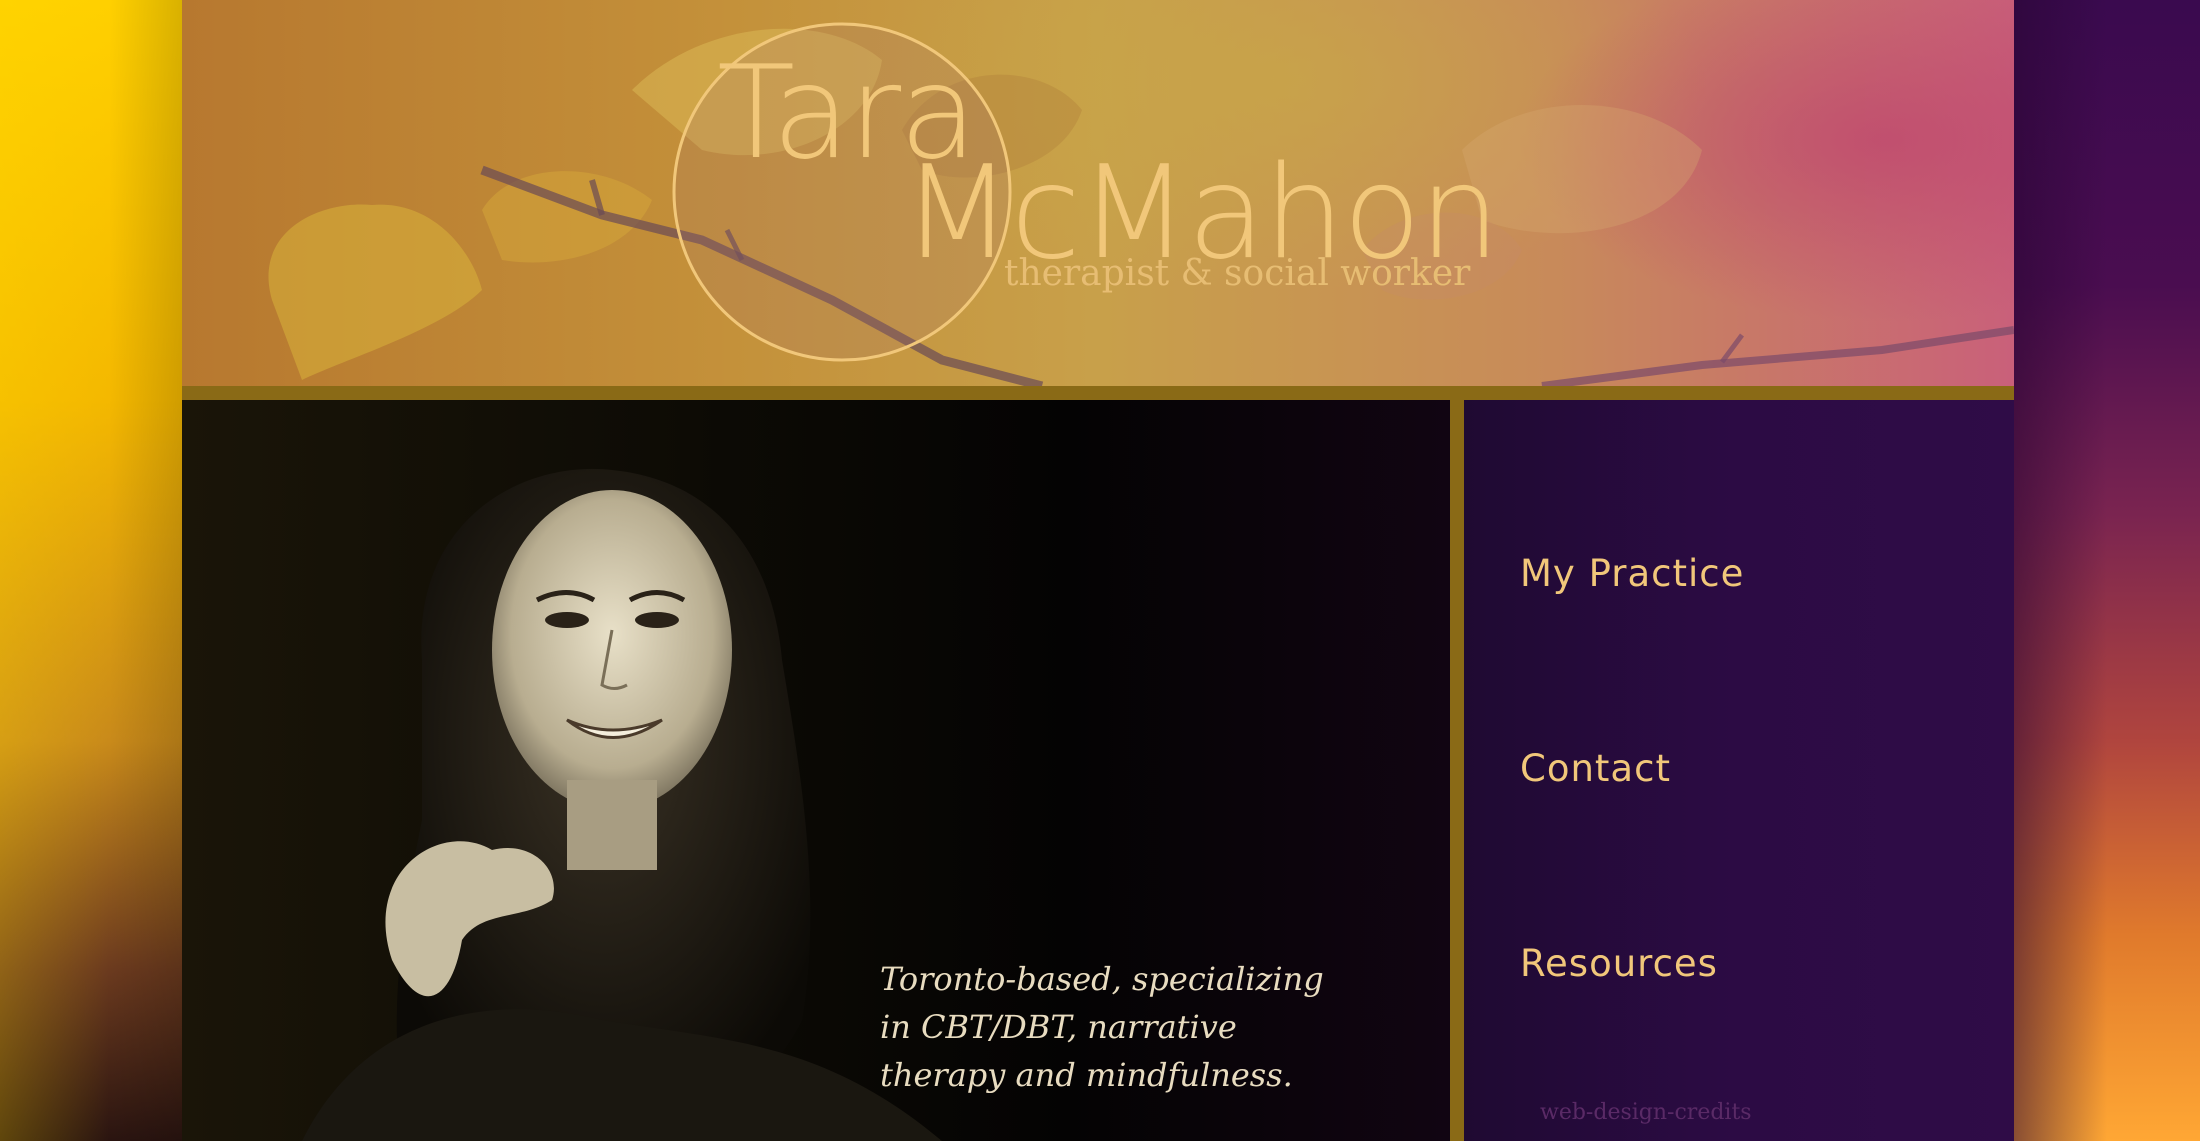  What do you see at coordinates (1457, 770) in the screenshot?
I see `vertical-divider` at bounding box center [1457, 770].